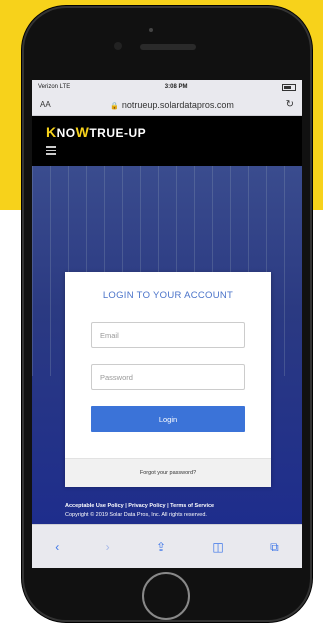 The width and height of the screenshot is (323, 626). I want to click on forgot-password-link: Forgot your password?, so click(168, 473).